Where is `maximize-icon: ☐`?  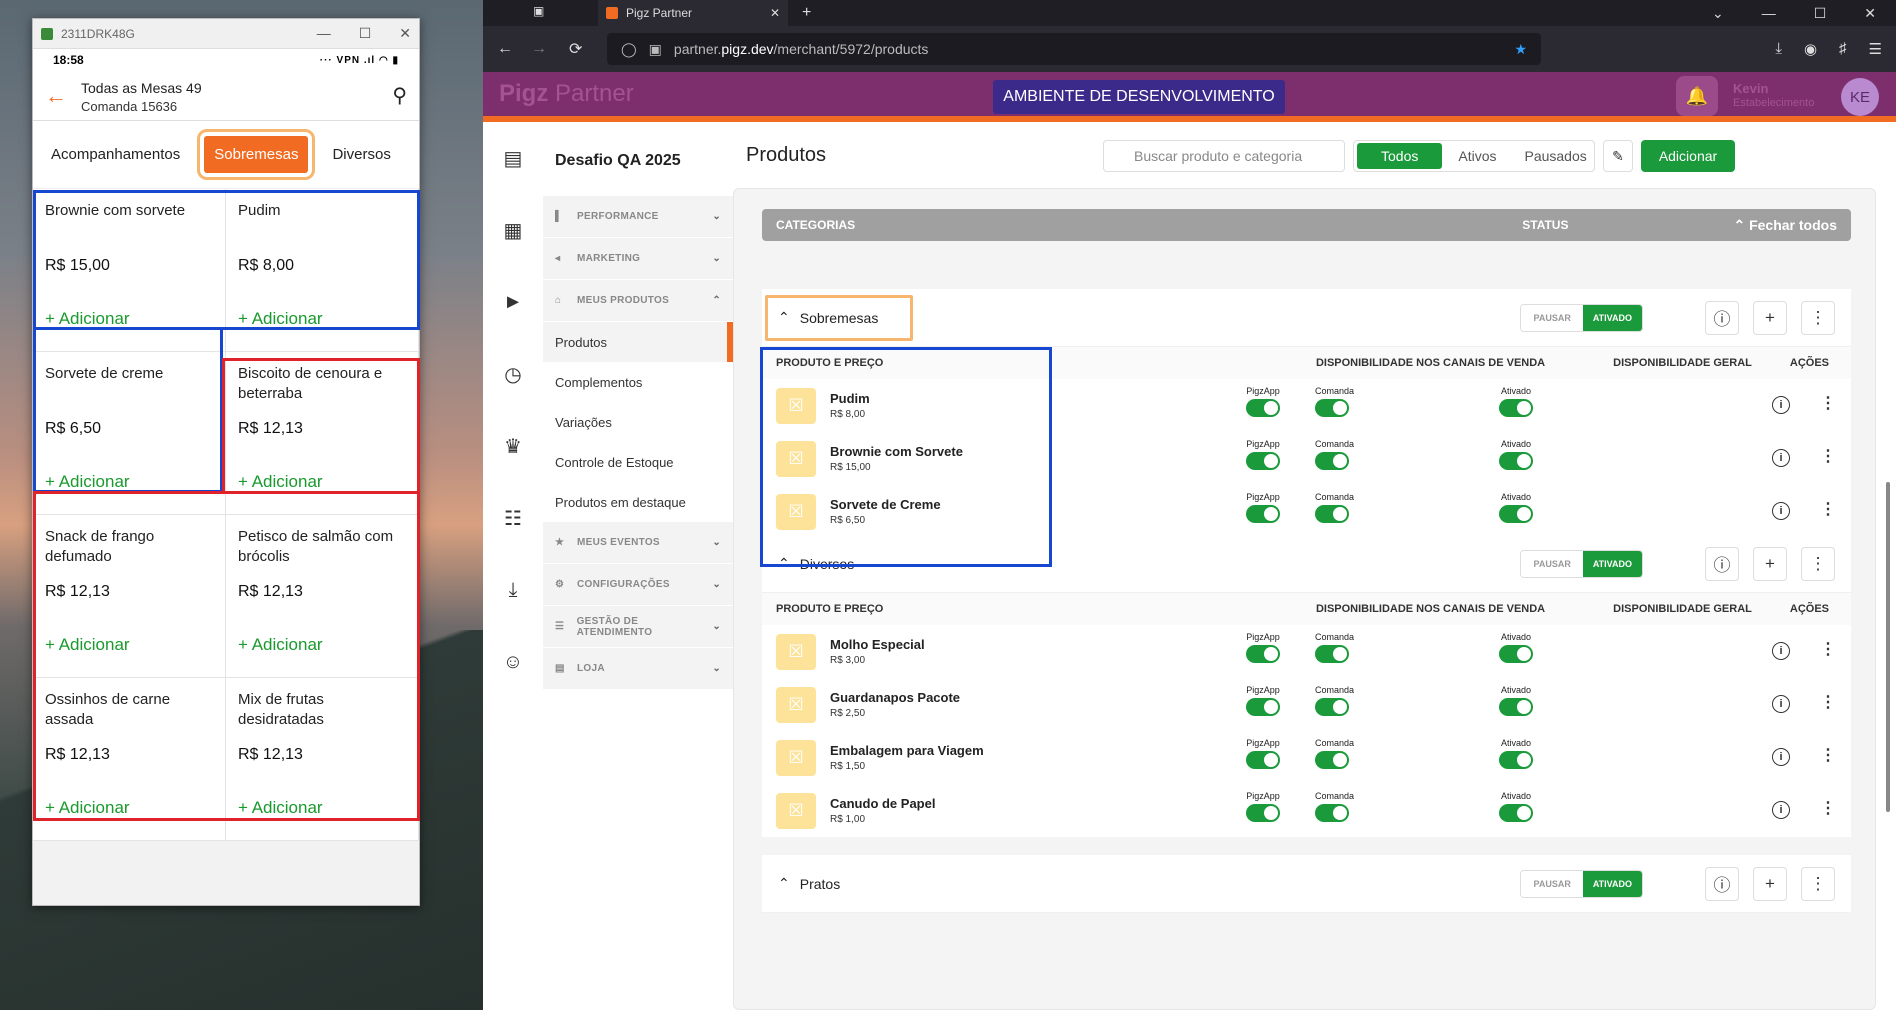
maximize-icon: ☐ is located at coordinates (365, 33).